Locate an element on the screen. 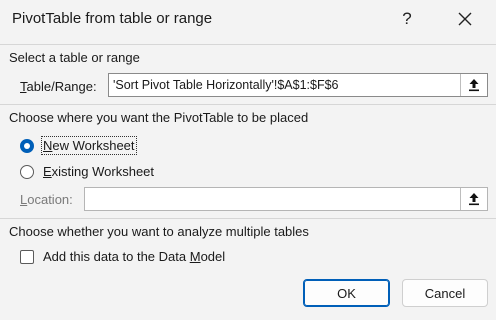 This screenshot has height=320, width=496. location-label: Location: is located at coordinates (46, 199).